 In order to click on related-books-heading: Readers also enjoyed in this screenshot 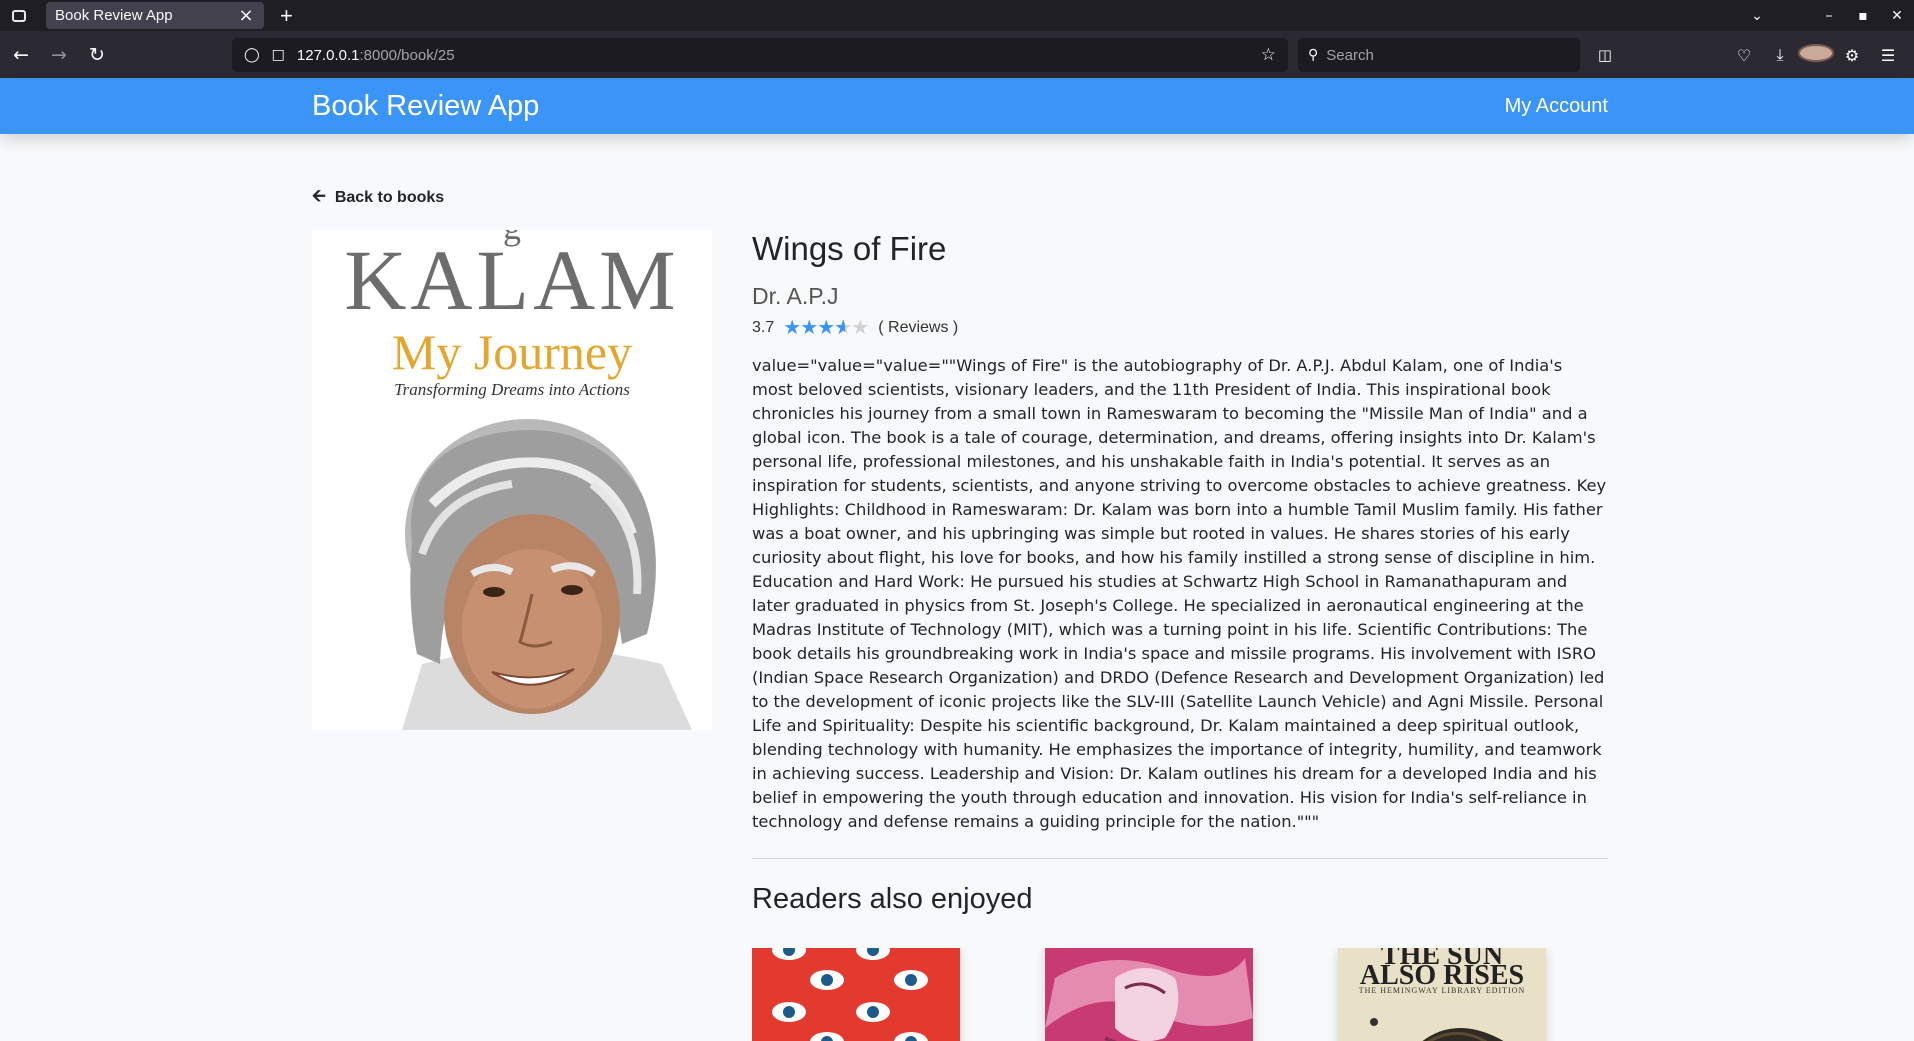, I will do `click(892, 899)`.